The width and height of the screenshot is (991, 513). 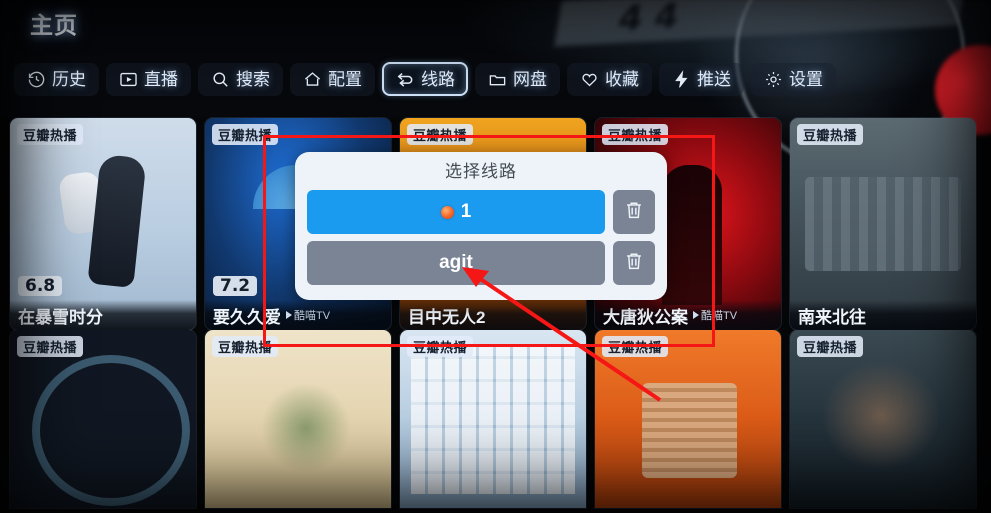 I want to click on nav-item-settings: 设置, so click(x=793, y=79).